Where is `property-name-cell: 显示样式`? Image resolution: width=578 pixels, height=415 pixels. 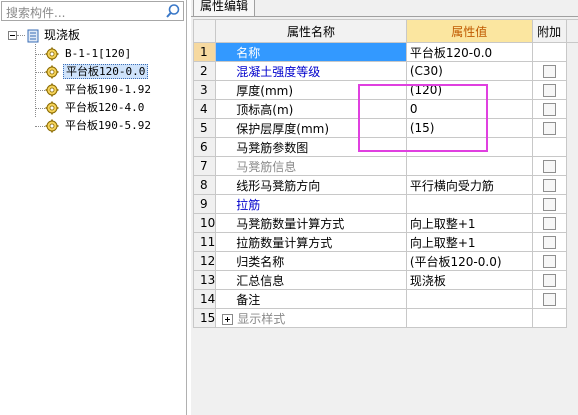 property-name-cell: 显示样式 is located at coordinates (311, 318).